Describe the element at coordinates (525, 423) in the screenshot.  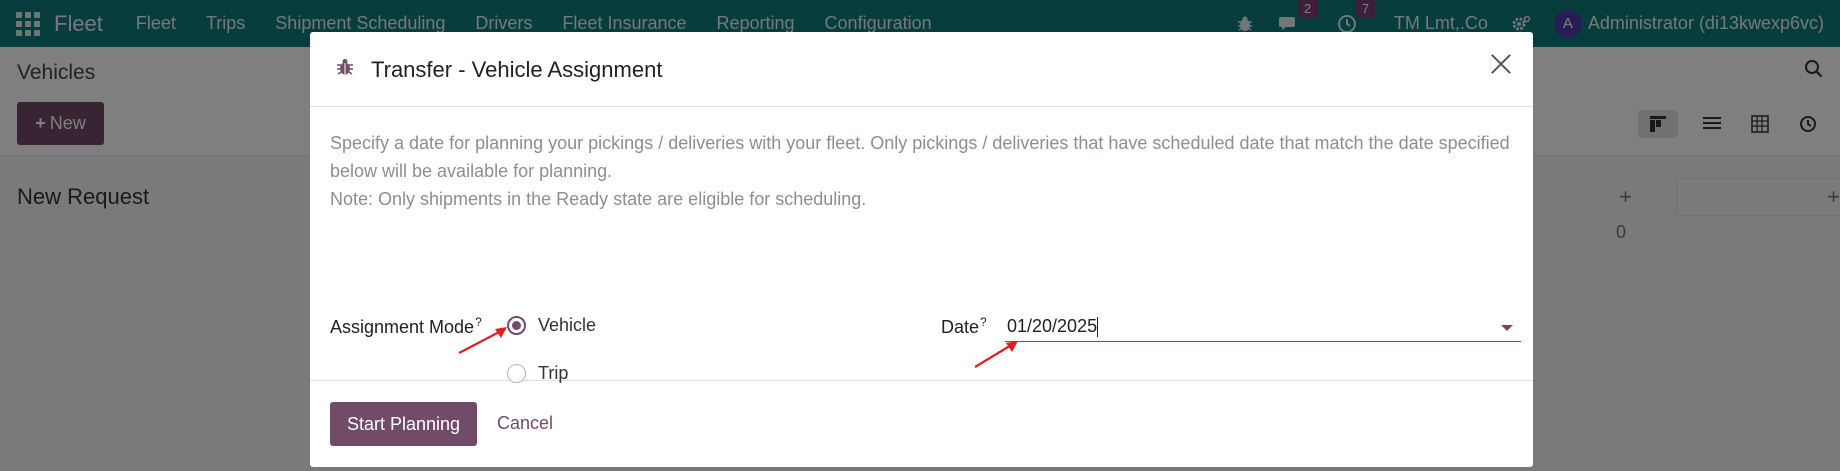
I see `cancel-button: Cancel` at that location.